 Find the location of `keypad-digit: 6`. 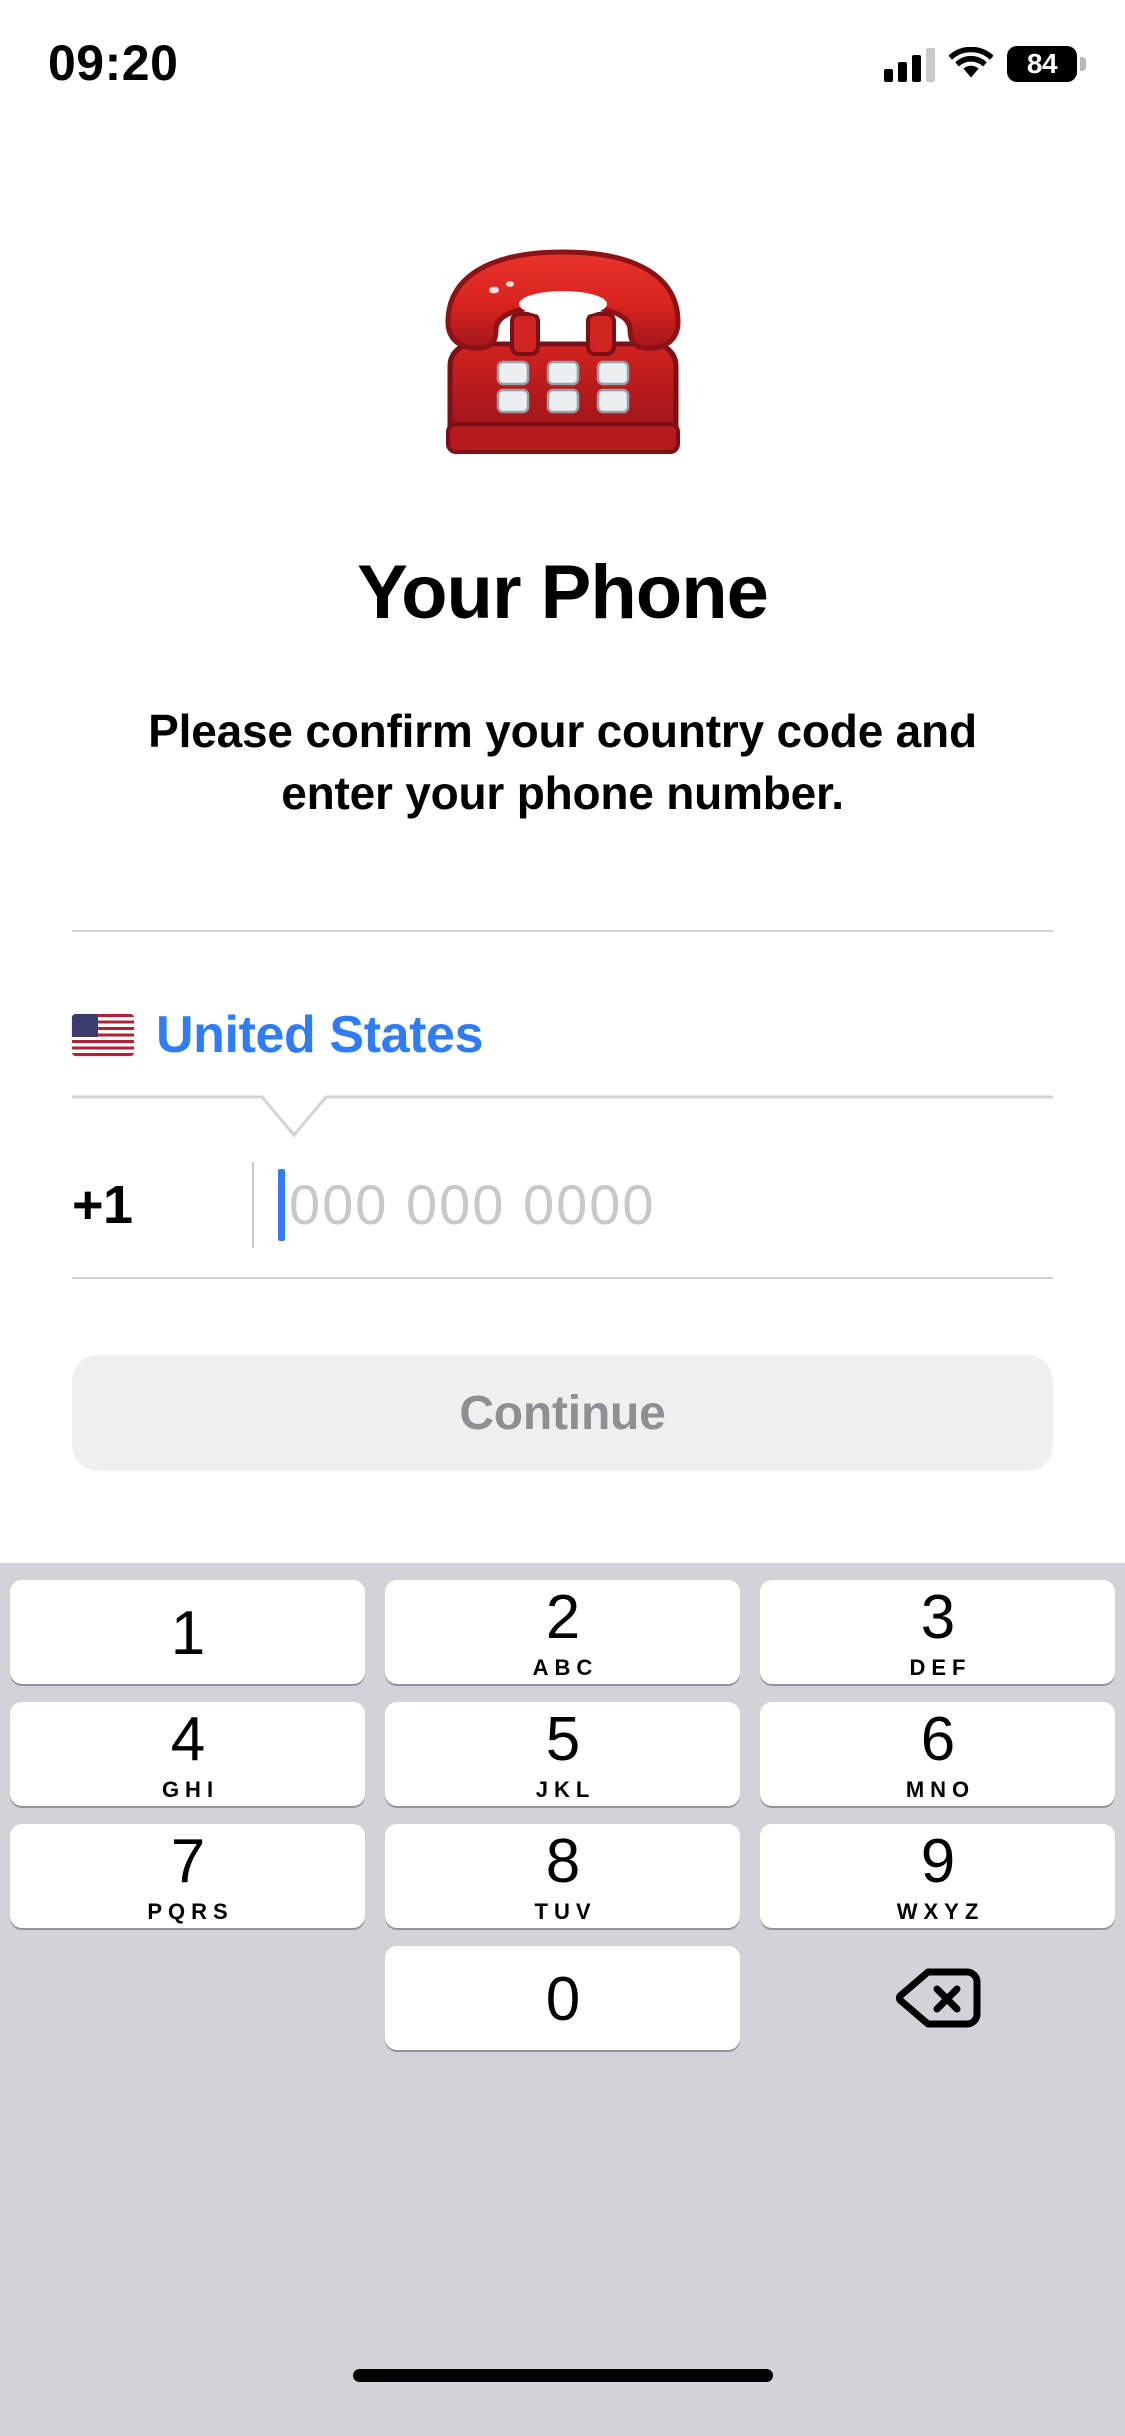

keypad-digit: 6 is located at coordinates (937, 1739).